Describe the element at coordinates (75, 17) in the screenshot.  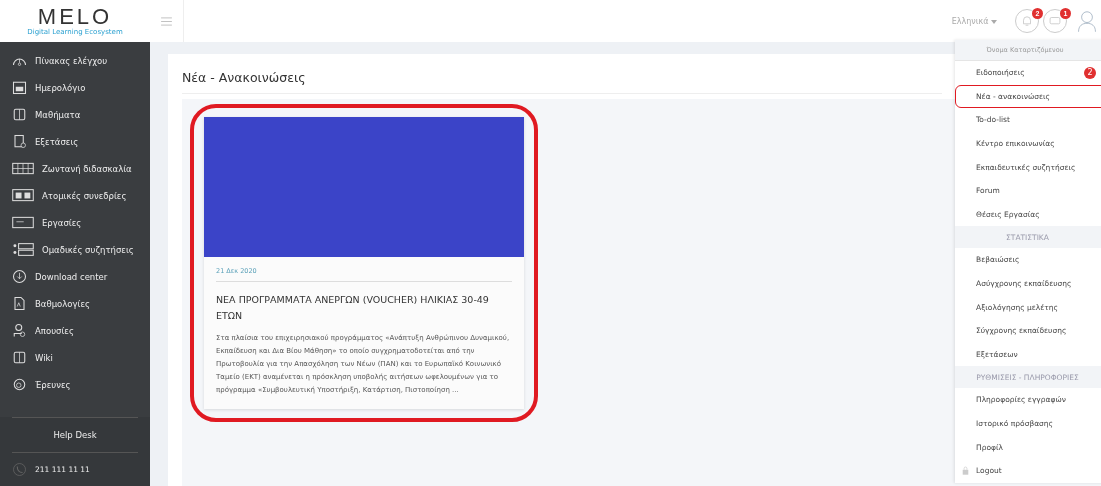
I see `logo-text: MELO` at that location.